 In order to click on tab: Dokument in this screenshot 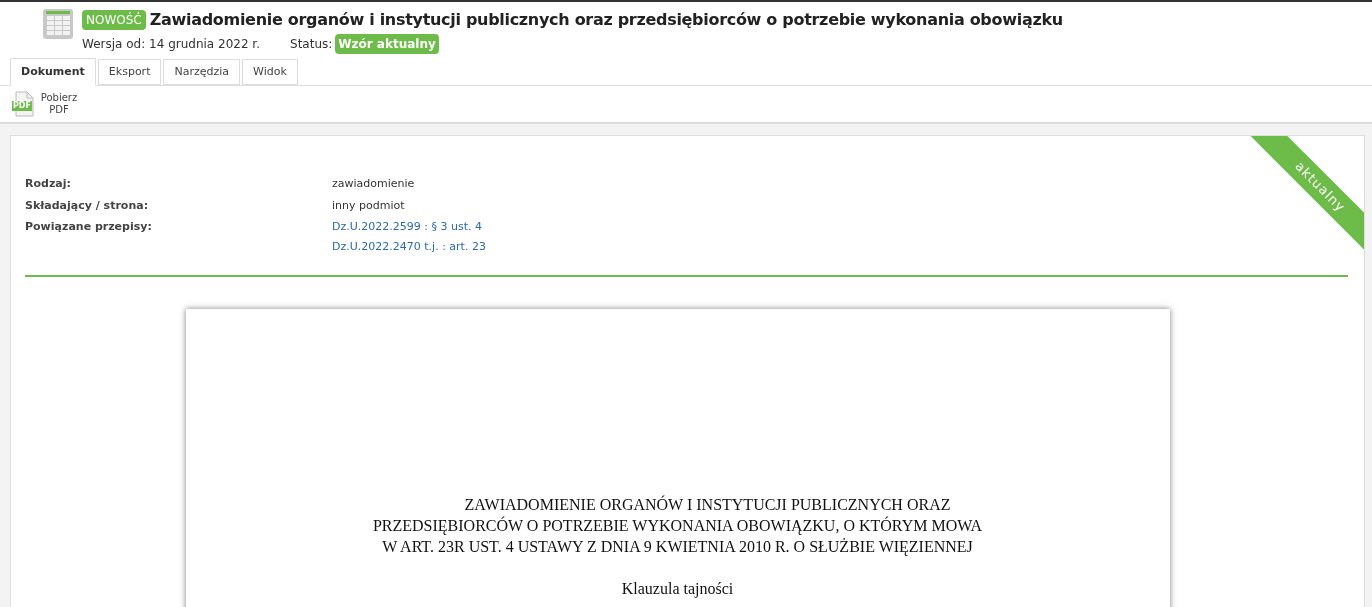, I will do `click(53, 72)`.